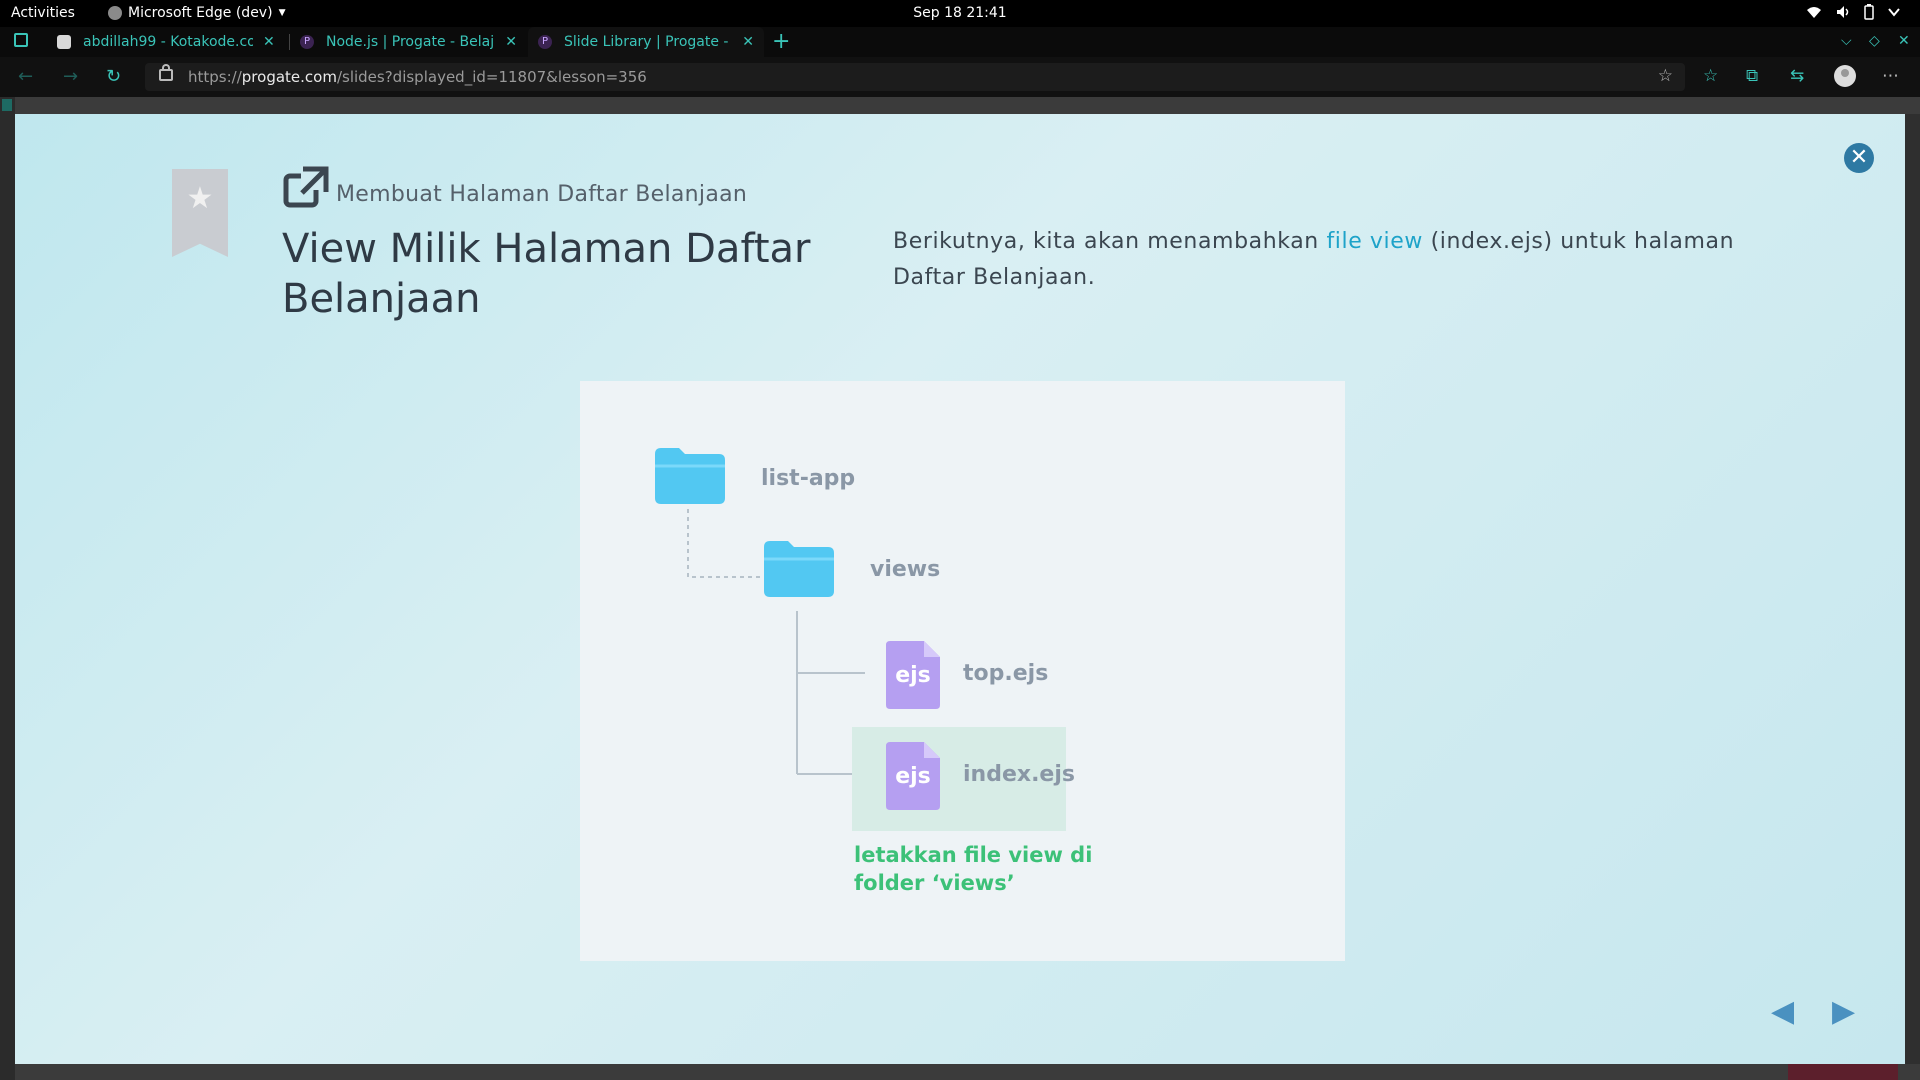  Describe the element at coordinates (1846, 41) in the screenshot. I see `tab-list-icon: ⌵` at that location.